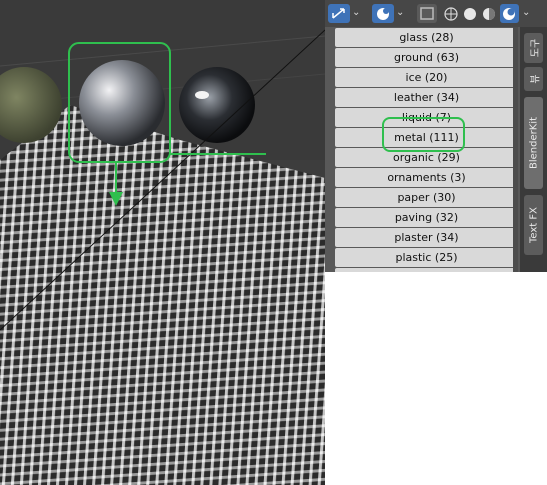 Image resolution: width=547 pixels, height=485 pixels. What do you see at coordinates (426, 237) in the screenshot?
I see `category-item-plaster: plaster (34)` at bounding box center [426, 237].